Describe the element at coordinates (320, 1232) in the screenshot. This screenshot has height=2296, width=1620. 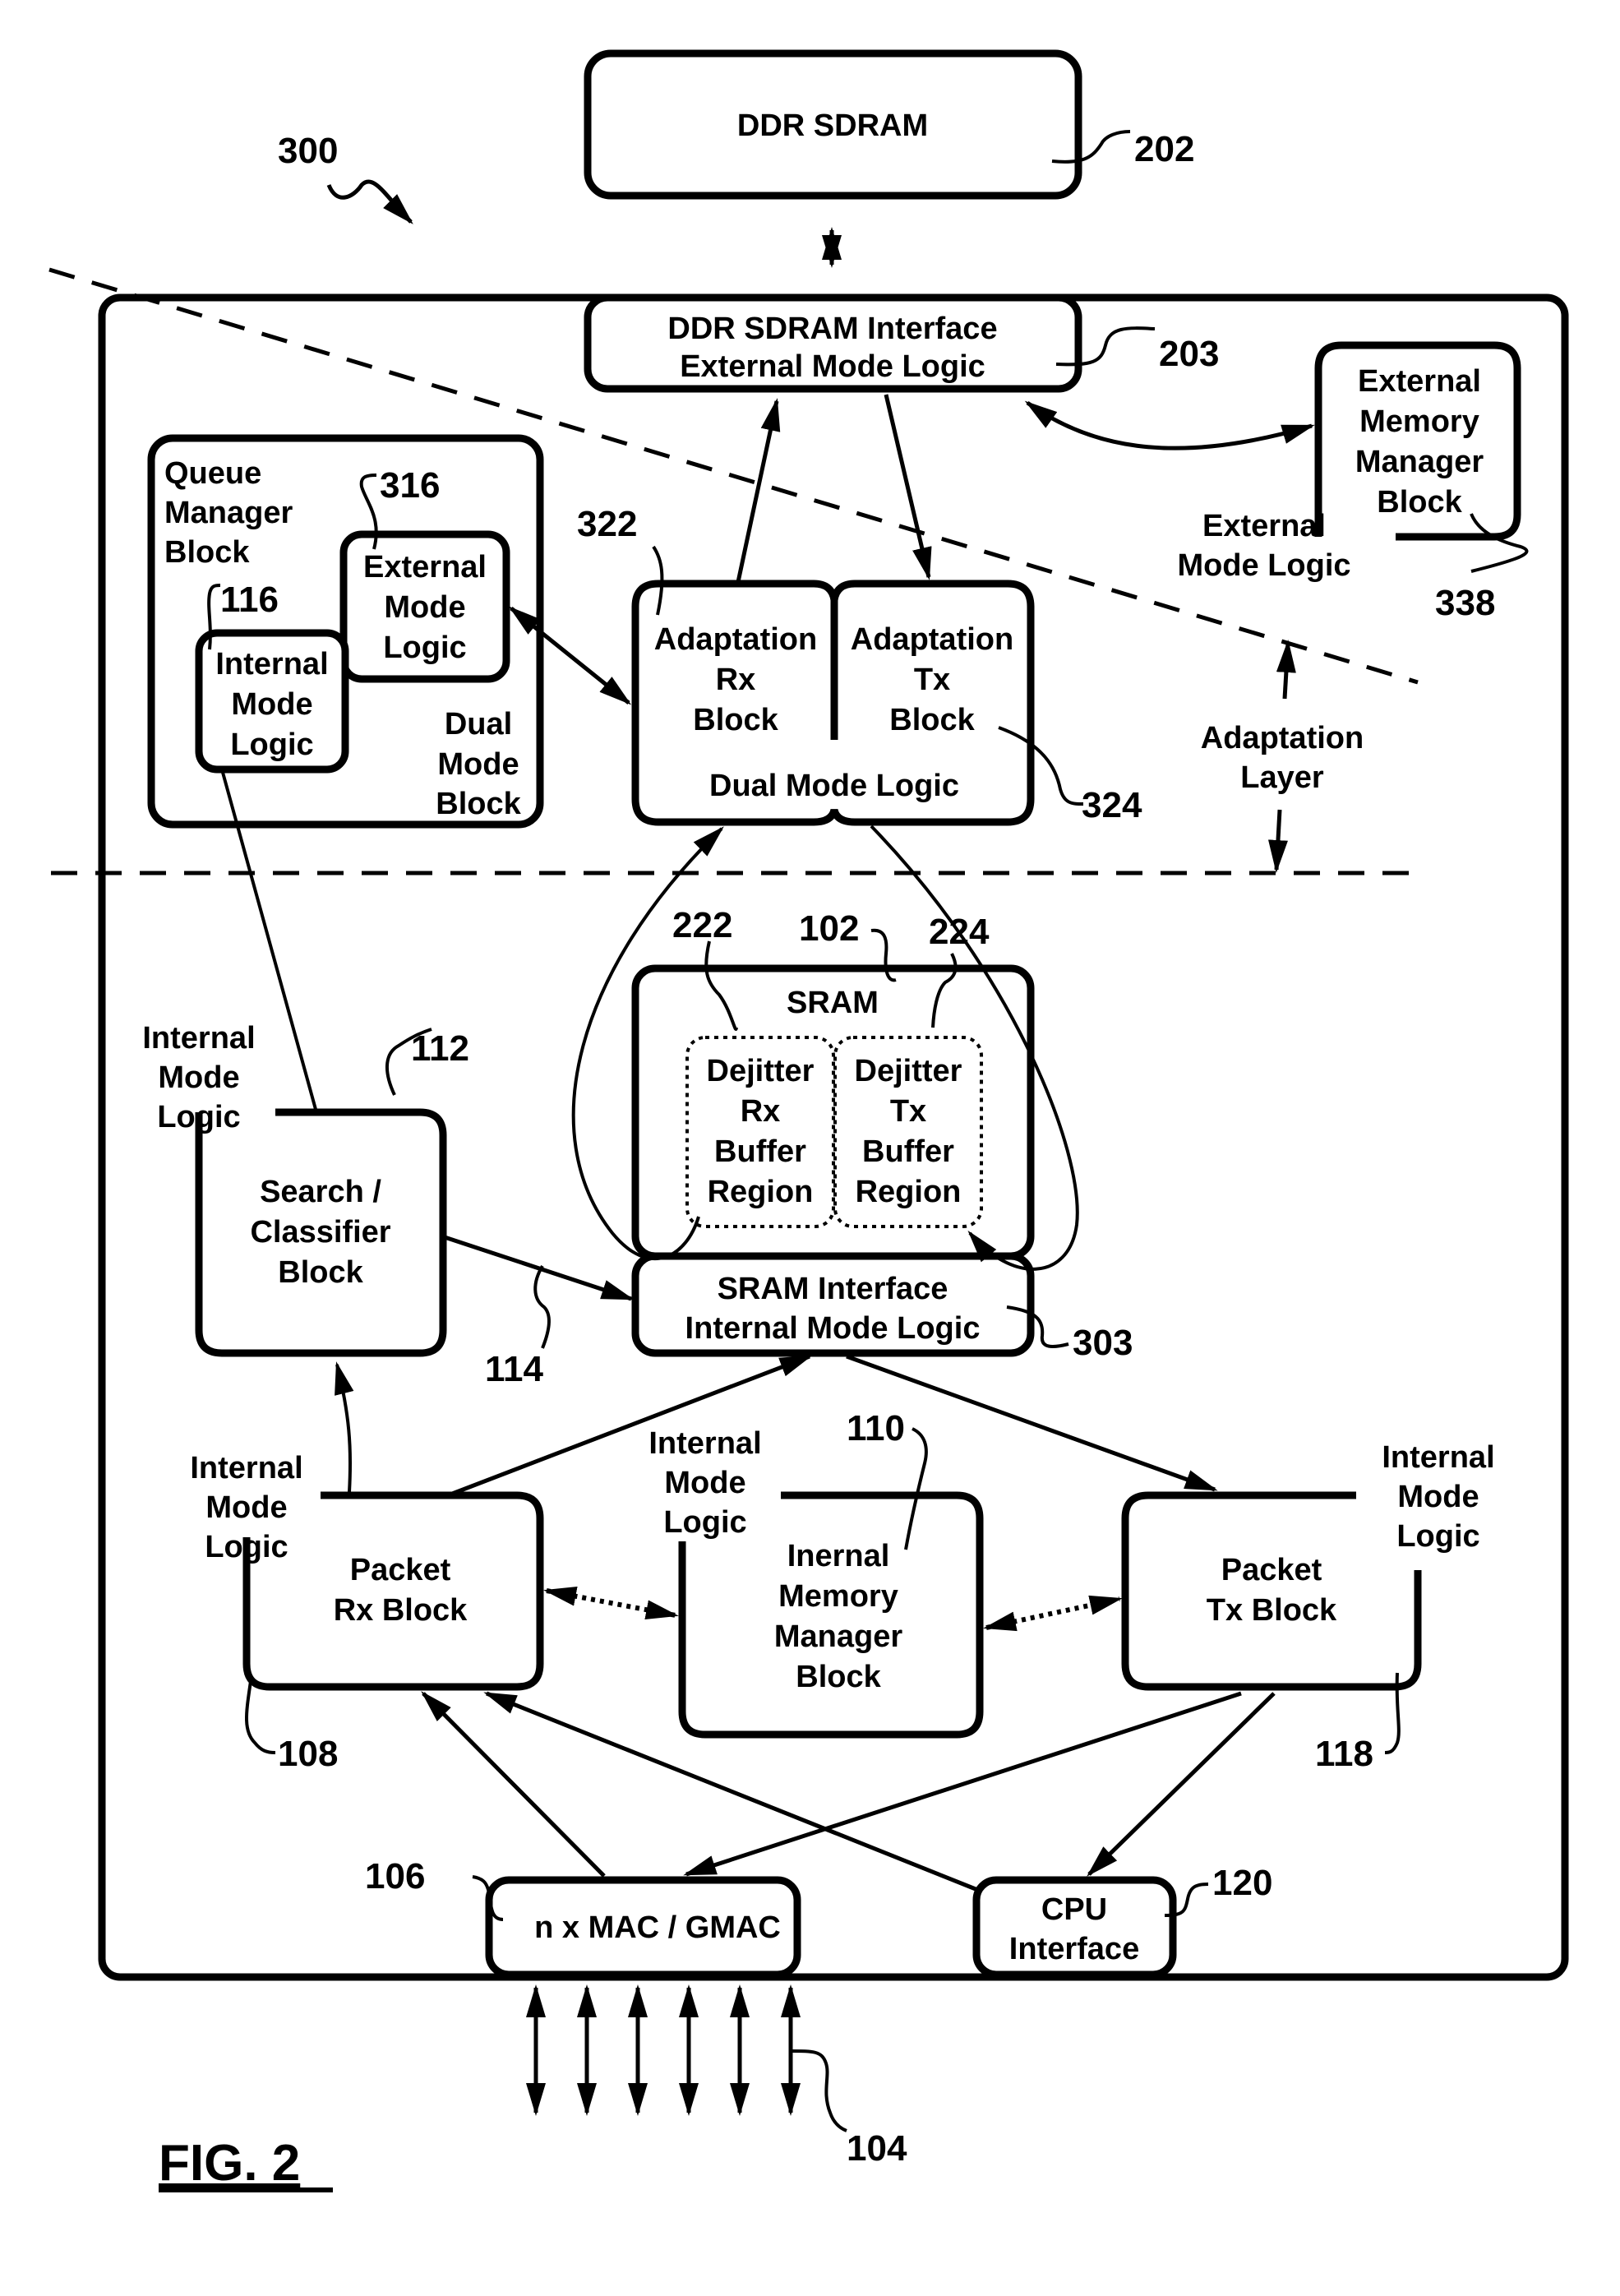
I see `search-line-2: Classifier` at that location.